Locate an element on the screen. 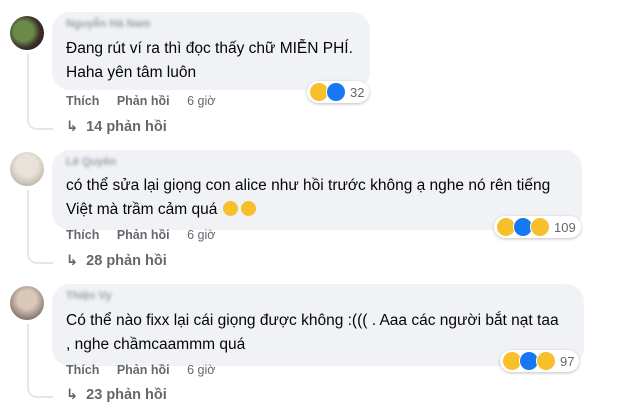  comment-text-fragment: Việt mà trầm cảm quá is located at coordinates (142, 209).